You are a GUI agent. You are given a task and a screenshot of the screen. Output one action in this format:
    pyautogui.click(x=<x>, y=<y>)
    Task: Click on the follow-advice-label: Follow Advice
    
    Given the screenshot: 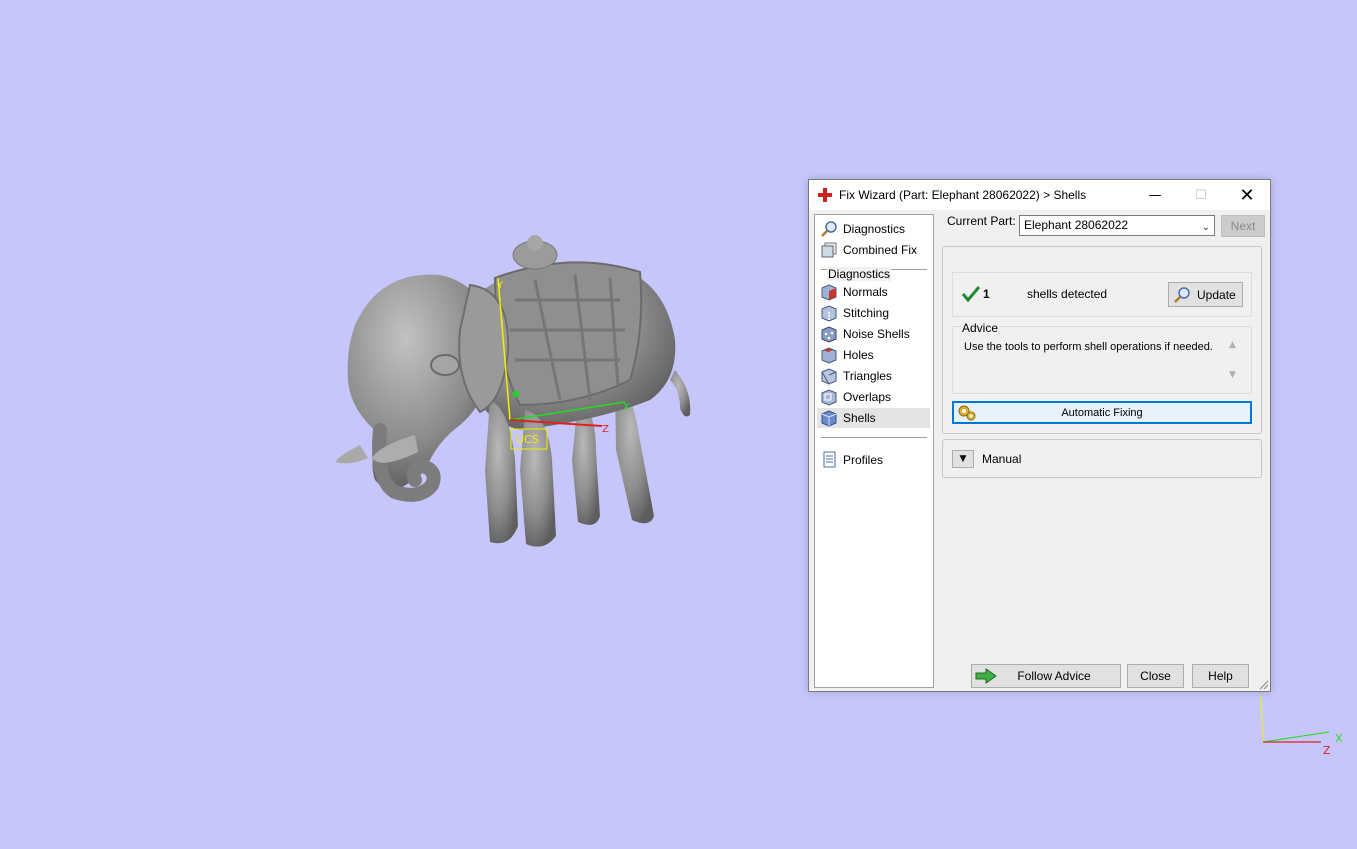 What is the action you would take?
    pyautogui.click(x=1054, y=676)
    